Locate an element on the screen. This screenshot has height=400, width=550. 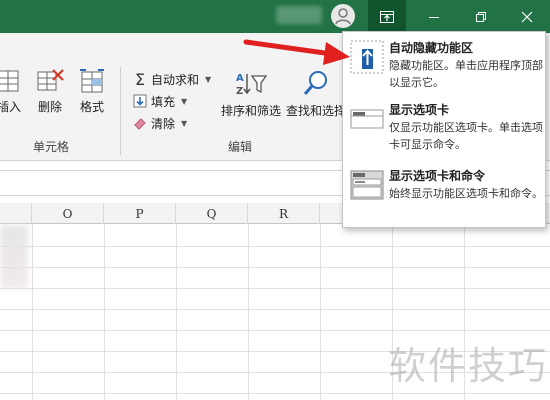
group-separator is located at coordinates (120, 111).